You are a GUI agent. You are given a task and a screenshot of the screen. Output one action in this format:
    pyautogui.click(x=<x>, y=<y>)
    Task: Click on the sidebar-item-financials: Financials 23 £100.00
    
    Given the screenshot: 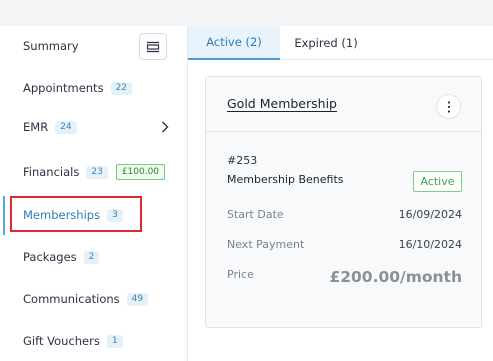 What is the action you would take?
    pyautogui.click(x=93, y=172)
    